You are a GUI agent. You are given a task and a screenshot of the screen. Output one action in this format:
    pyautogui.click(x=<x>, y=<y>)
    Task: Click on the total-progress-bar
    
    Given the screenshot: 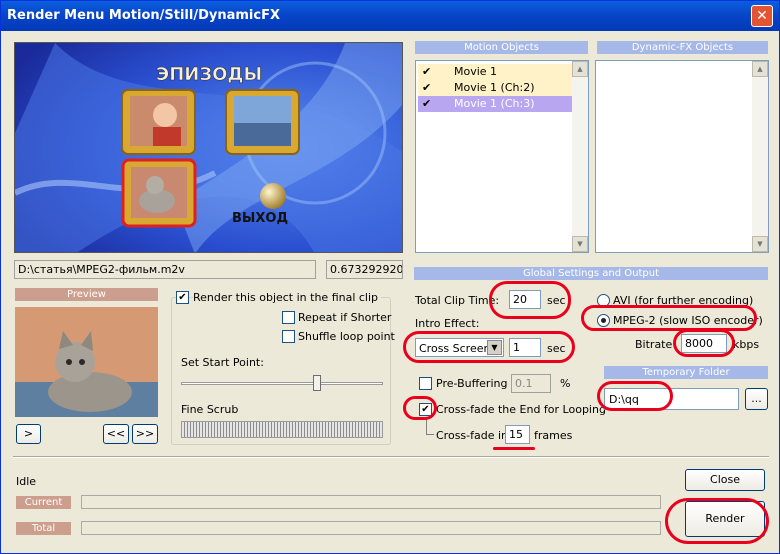 What is the action you would take?
    pyautogui.click(x=371, y=528)
    